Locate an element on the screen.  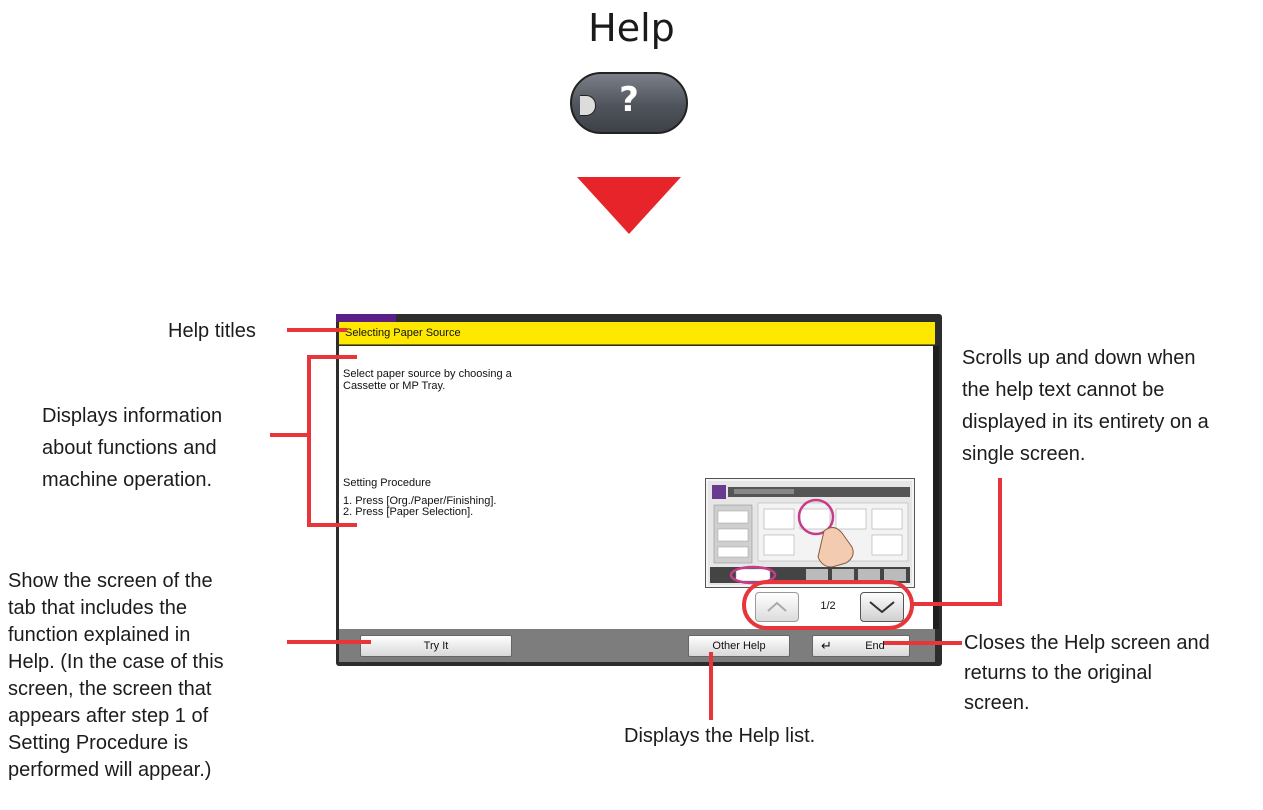
callout-line-help-list is located at coordinates (711, 686).